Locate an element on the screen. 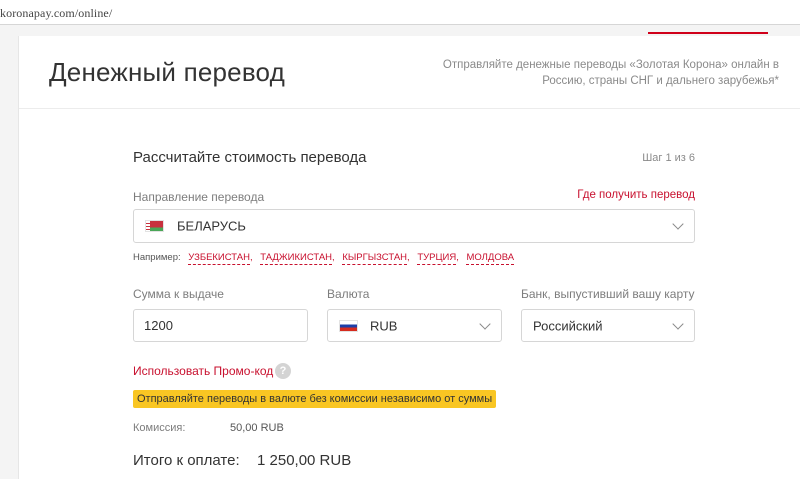 This screenshot has width=800, height=479. currency-select: RUB is located at coordinates (414, 325).